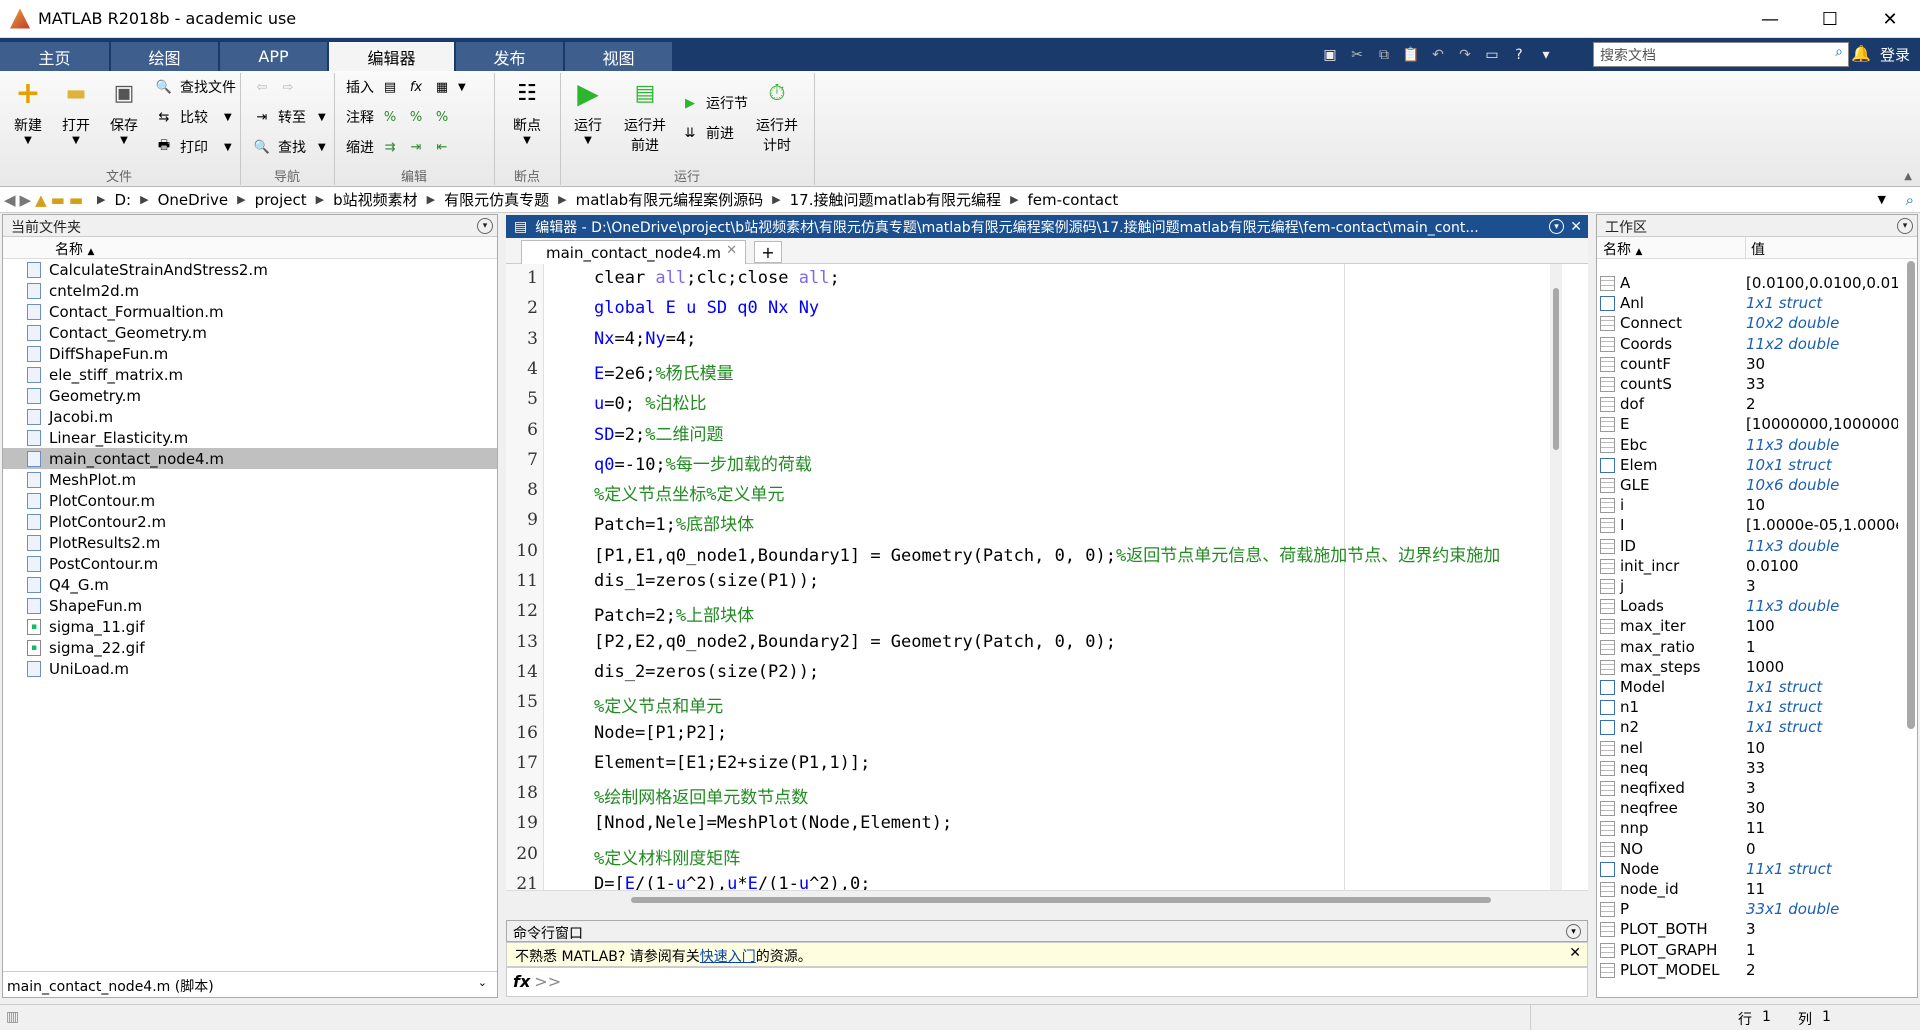 This screenshot has width=1920, height=1030. I want to click on switch-windows-icon: ▭, so click(1492, 55).